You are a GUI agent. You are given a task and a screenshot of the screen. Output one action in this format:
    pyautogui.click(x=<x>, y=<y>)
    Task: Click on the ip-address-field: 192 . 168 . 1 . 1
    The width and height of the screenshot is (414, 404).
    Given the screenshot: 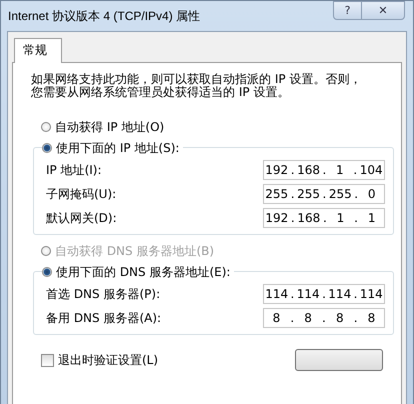 What is the action you would take?
    pyautogui.click(x=324, y=218)
    